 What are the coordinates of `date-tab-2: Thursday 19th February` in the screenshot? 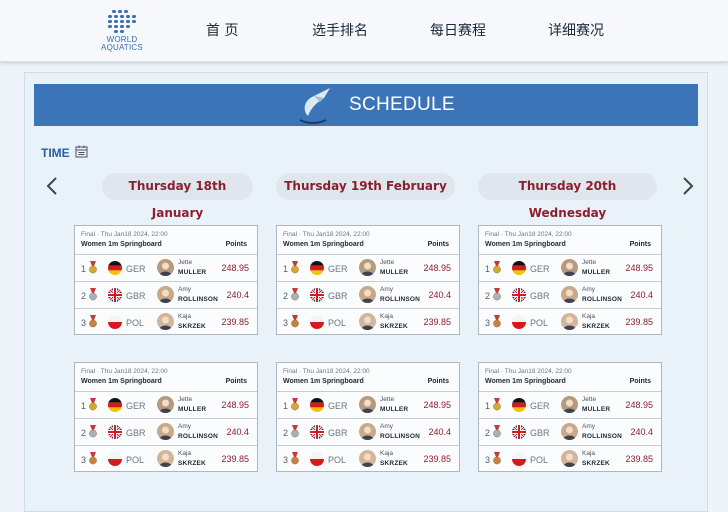 It's located at (365, 186).